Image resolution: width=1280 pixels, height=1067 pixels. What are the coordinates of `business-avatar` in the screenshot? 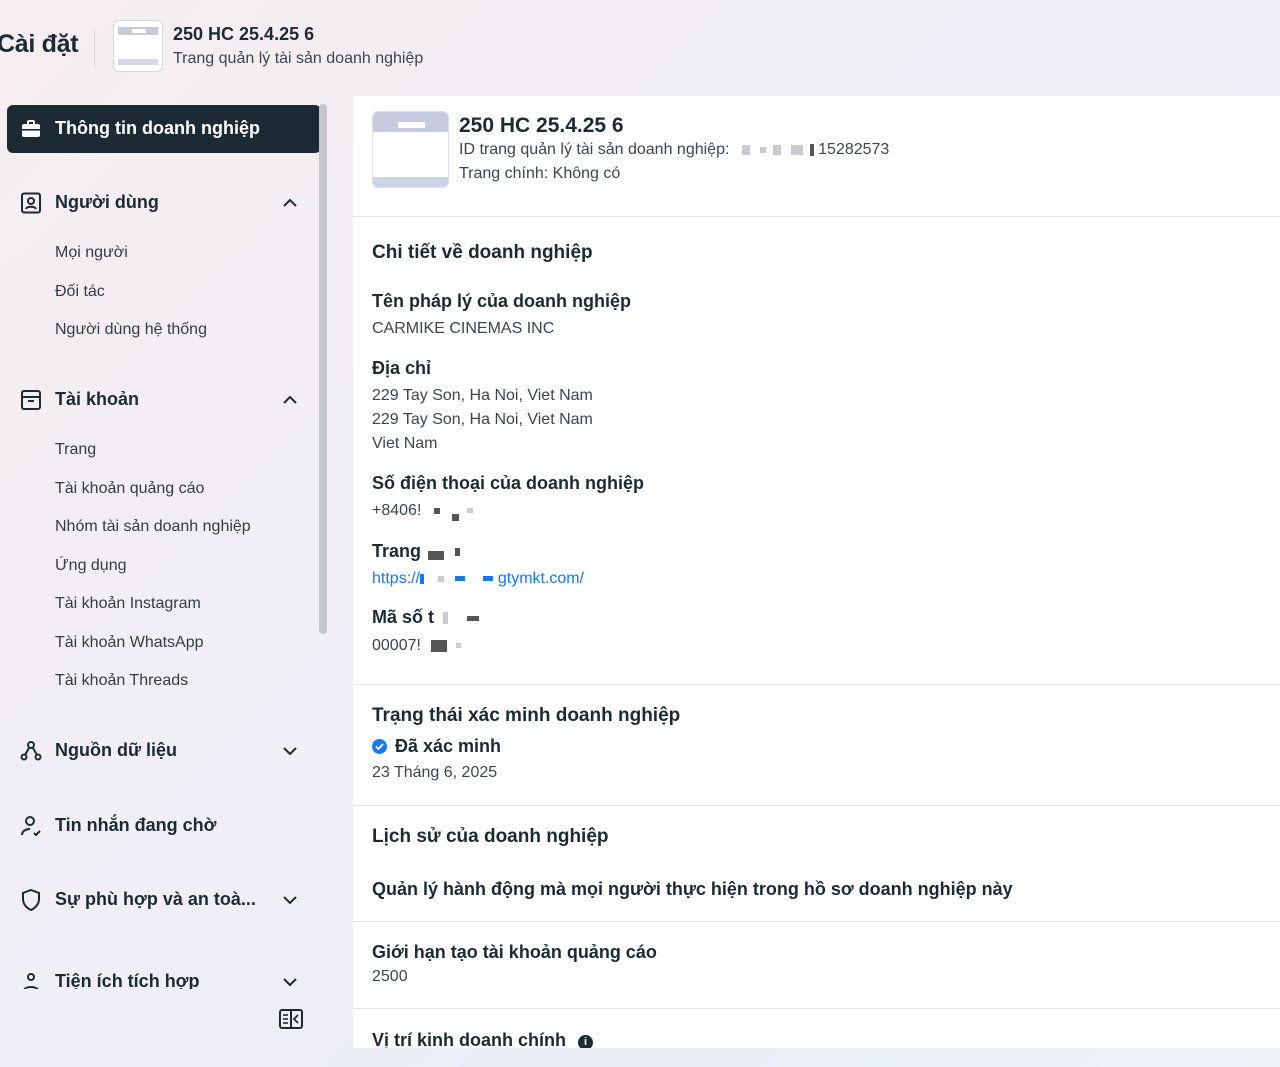 It's located at (410, 149).